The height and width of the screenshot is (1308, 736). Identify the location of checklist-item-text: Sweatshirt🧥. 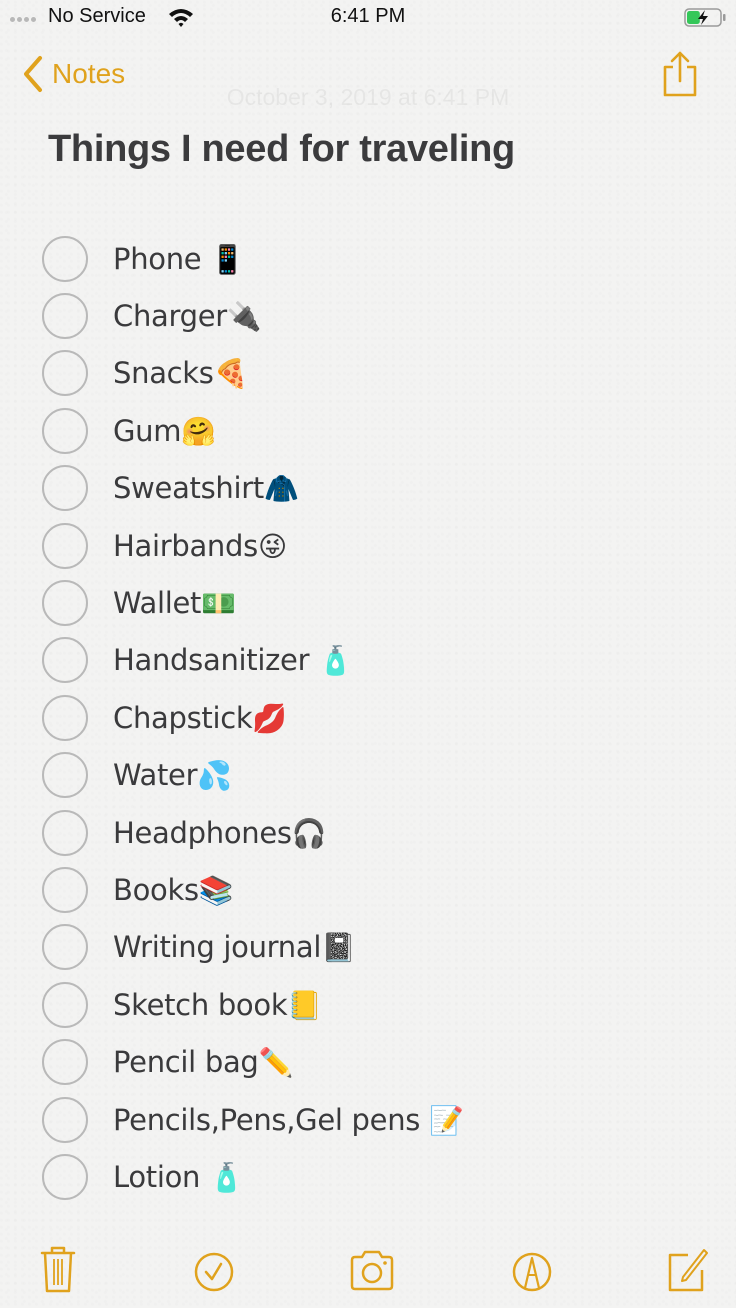
(206, 488).